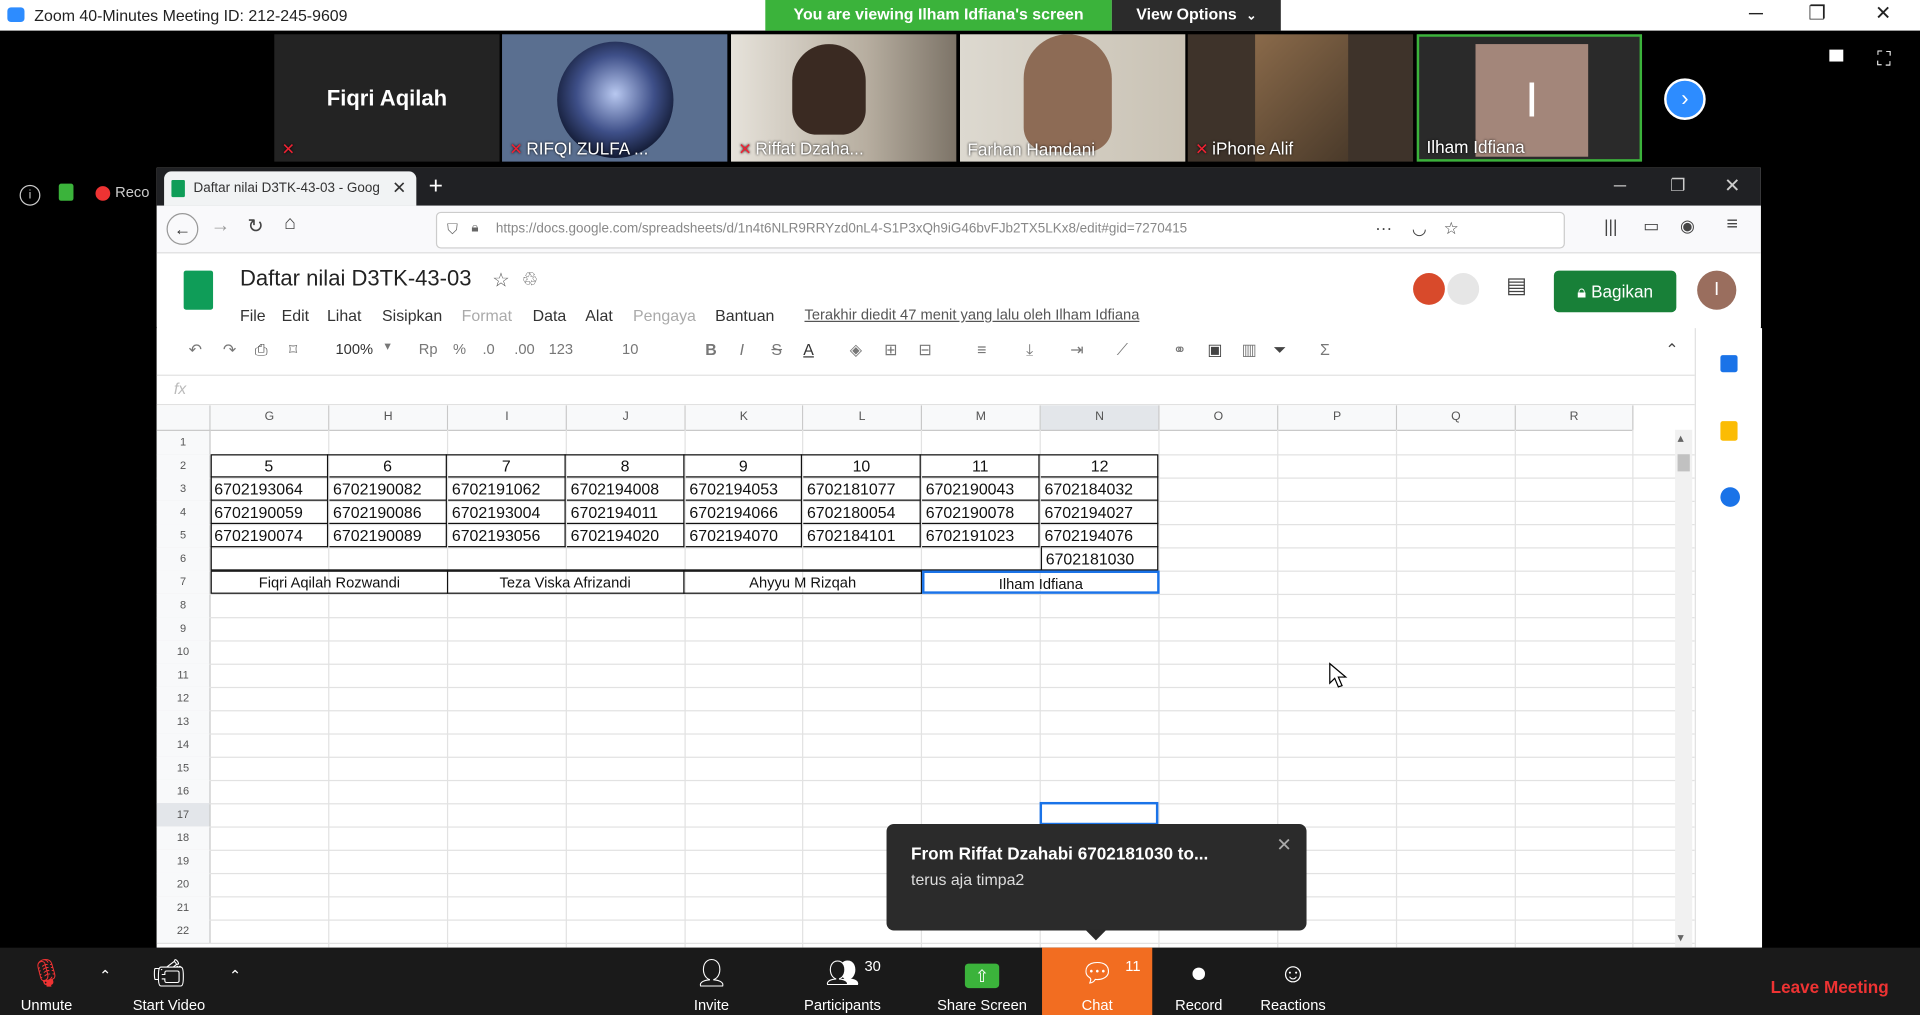 This screenshot has height=1015, width=1920. I want to click on browser-tab: Daftar nilai D3TK-43-03 - Goog ✕, so click(290, 188).